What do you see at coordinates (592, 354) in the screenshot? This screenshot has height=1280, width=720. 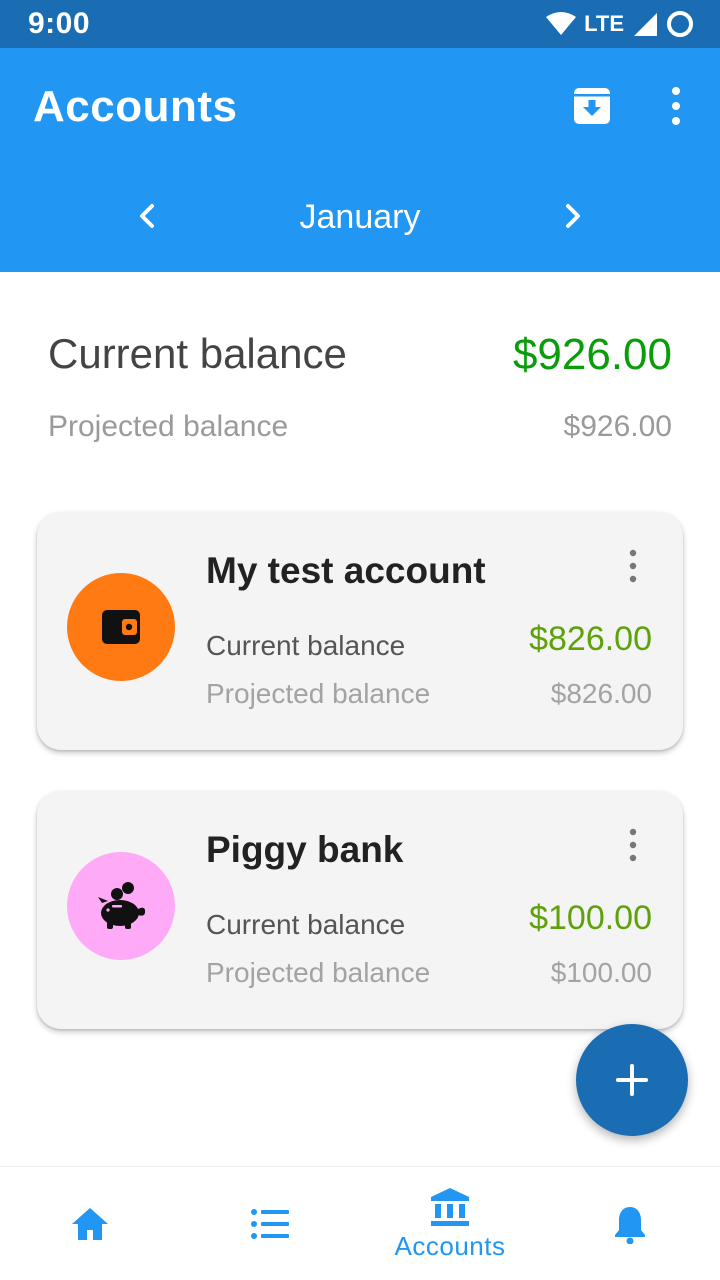 I see `current-balance-value: $926.00` at bounding box center [592, 354].